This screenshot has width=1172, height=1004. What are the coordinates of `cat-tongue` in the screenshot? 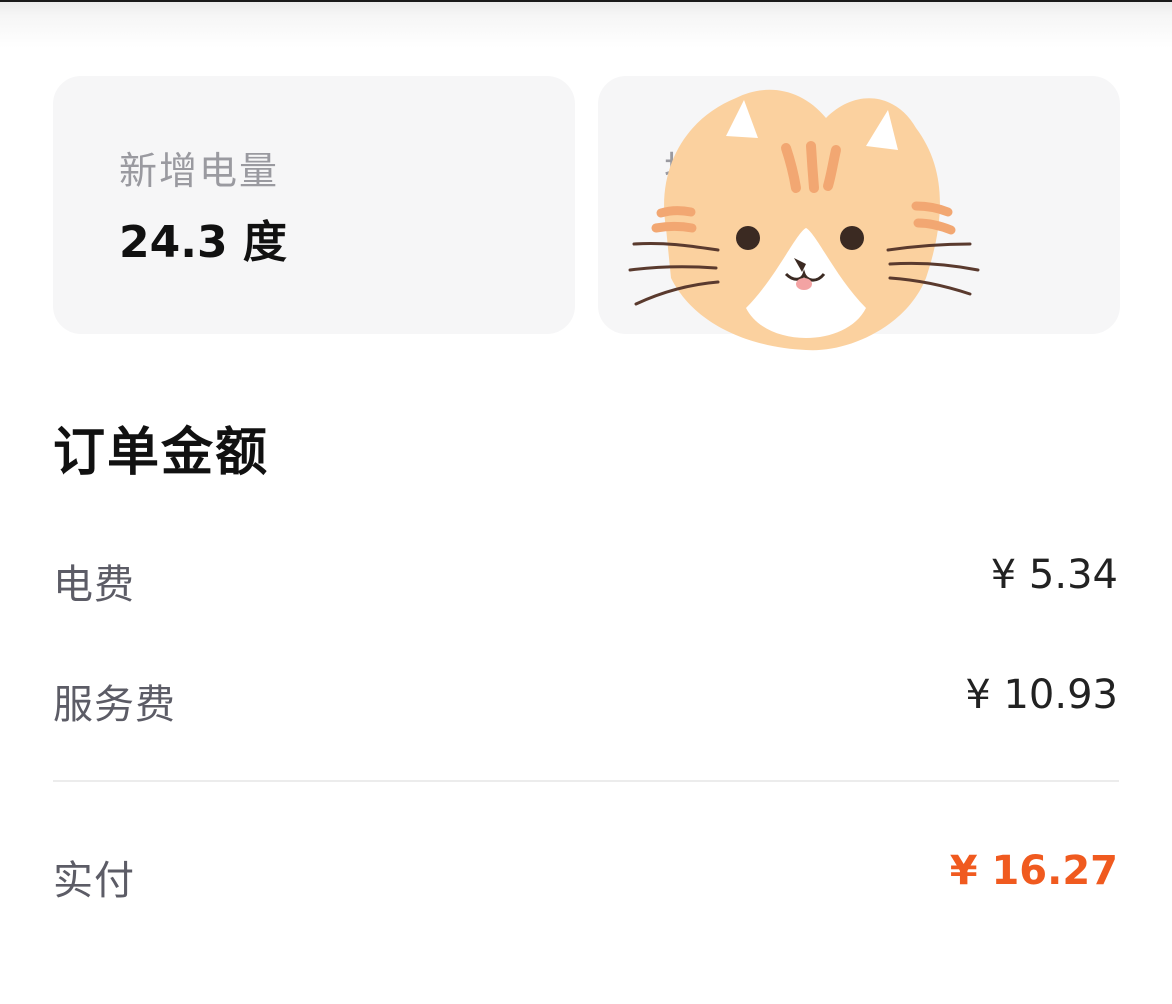 It's located at (804, 284).